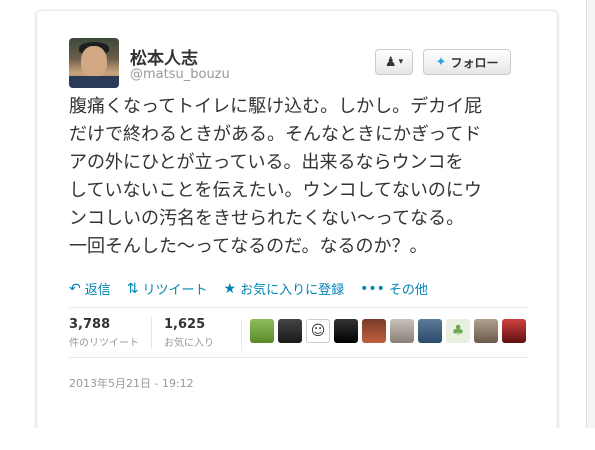 The width and height of the screenshot is (595, 450). I want to click on profile-handle: @matsu_bouzu, so click(180, 74).